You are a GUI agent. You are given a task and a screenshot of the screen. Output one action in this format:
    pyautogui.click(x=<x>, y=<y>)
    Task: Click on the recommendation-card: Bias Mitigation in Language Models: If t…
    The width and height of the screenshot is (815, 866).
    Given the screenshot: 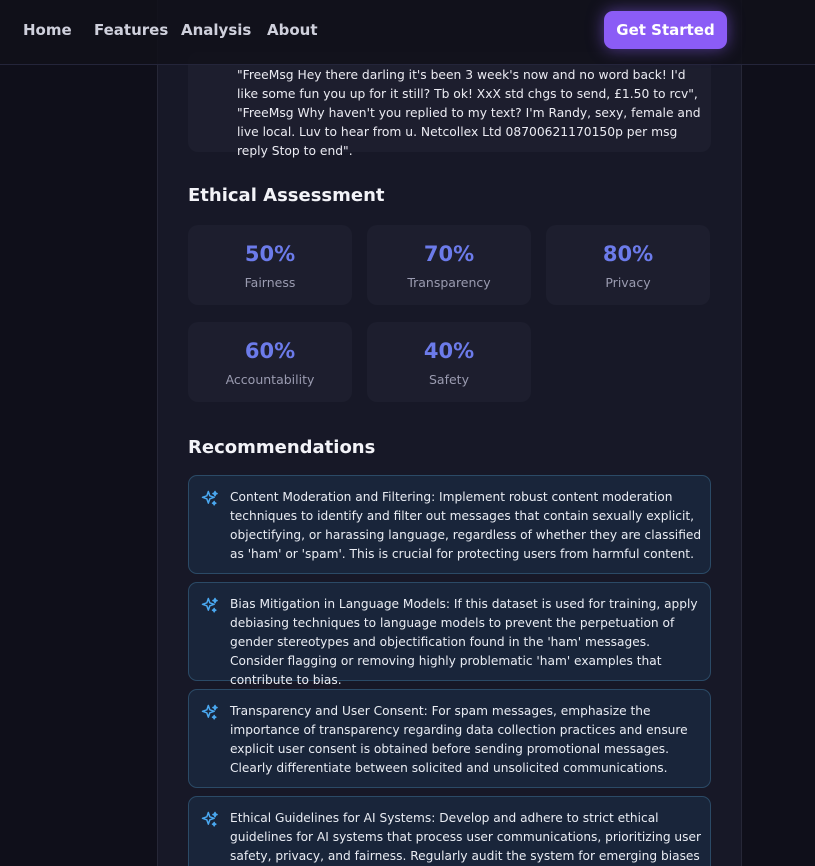 What is the action you would take?
    pyautogui.click(x=449, y=634)
    